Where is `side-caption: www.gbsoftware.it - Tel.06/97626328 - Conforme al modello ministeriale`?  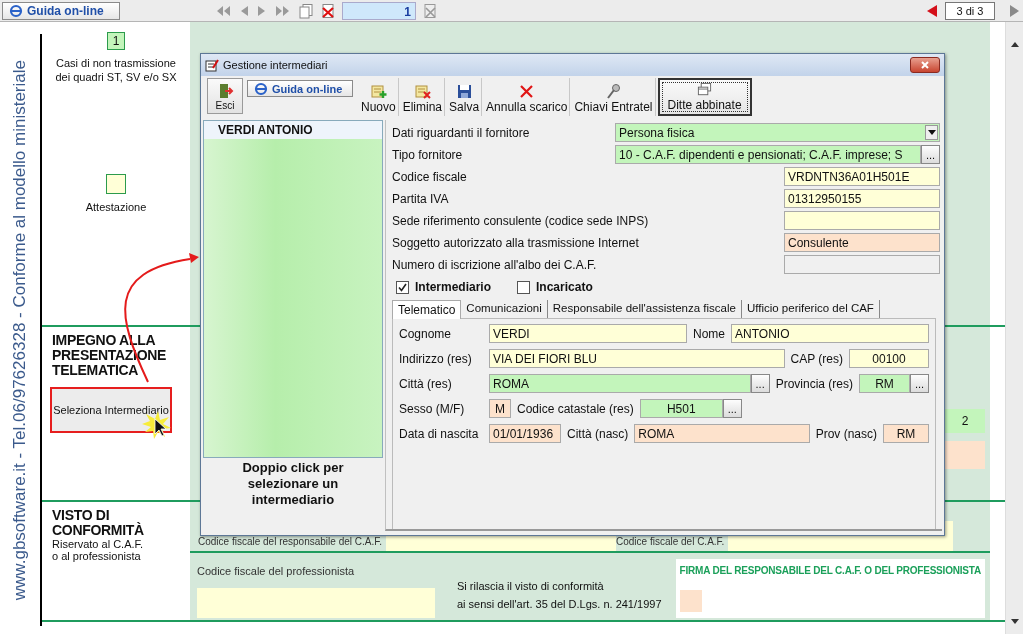 side-caption: www.gbsoftware.it - Tel.06/97626328 - Conforme al modello ministeriale is located at coordinates (20, 330).